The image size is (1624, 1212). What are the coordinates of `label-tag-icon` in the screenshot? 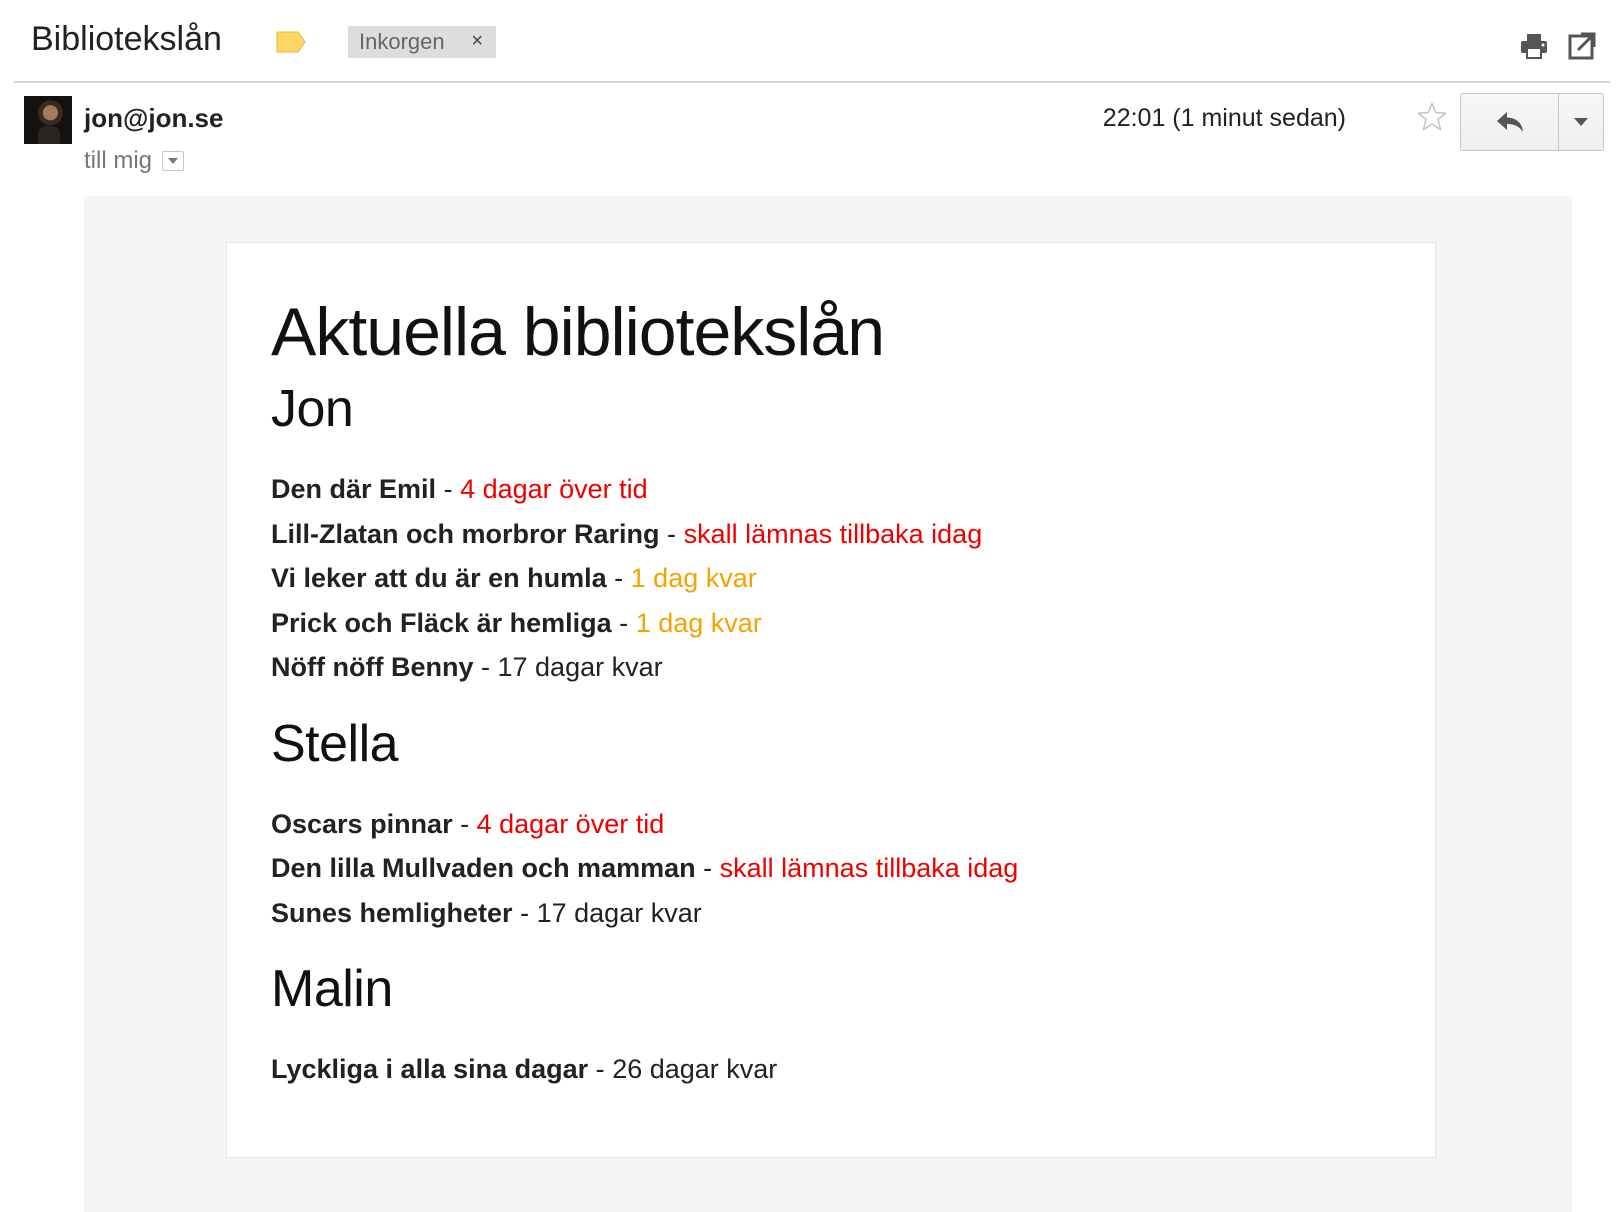 It's located at (291, 42).